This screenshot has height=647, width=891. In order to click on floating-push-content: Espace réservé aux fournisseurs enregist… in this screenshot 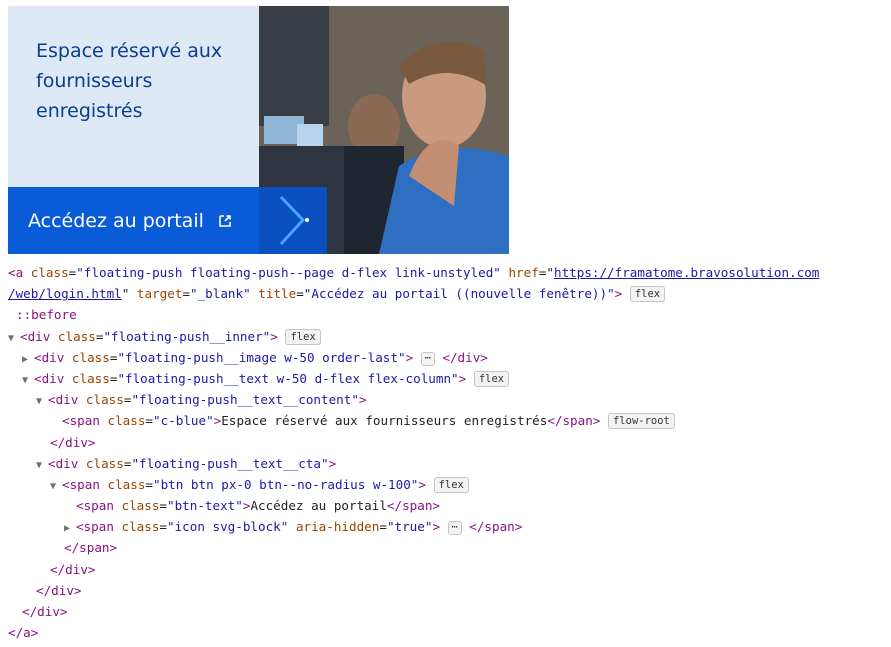, I will do `click(133, 96)`.